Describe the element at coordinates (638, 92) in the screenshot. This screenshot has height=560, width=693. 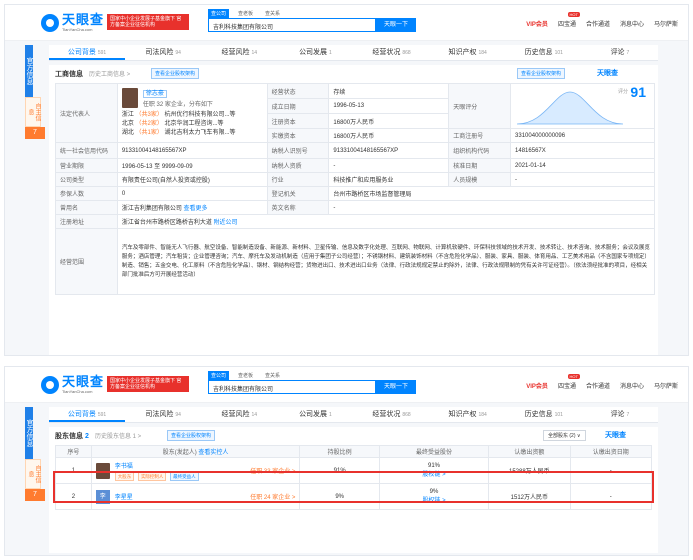
I see `score-value: 91` at that location.